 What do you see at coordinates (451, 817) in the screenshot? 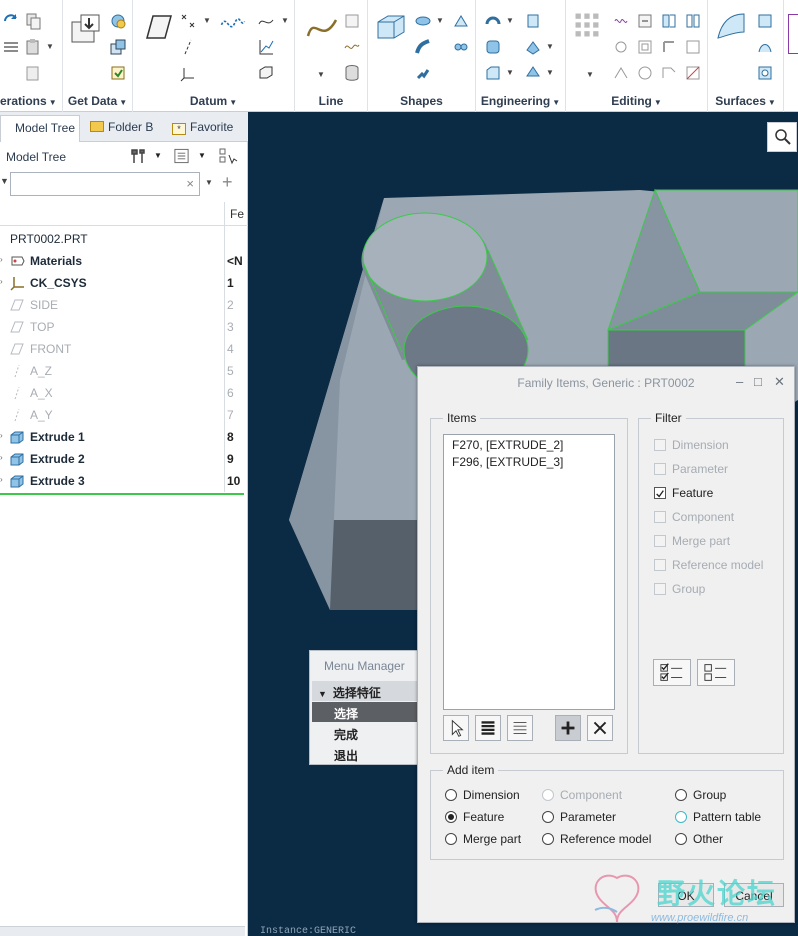
I see `radio-selected-icon` at bounding box center [451, 817].